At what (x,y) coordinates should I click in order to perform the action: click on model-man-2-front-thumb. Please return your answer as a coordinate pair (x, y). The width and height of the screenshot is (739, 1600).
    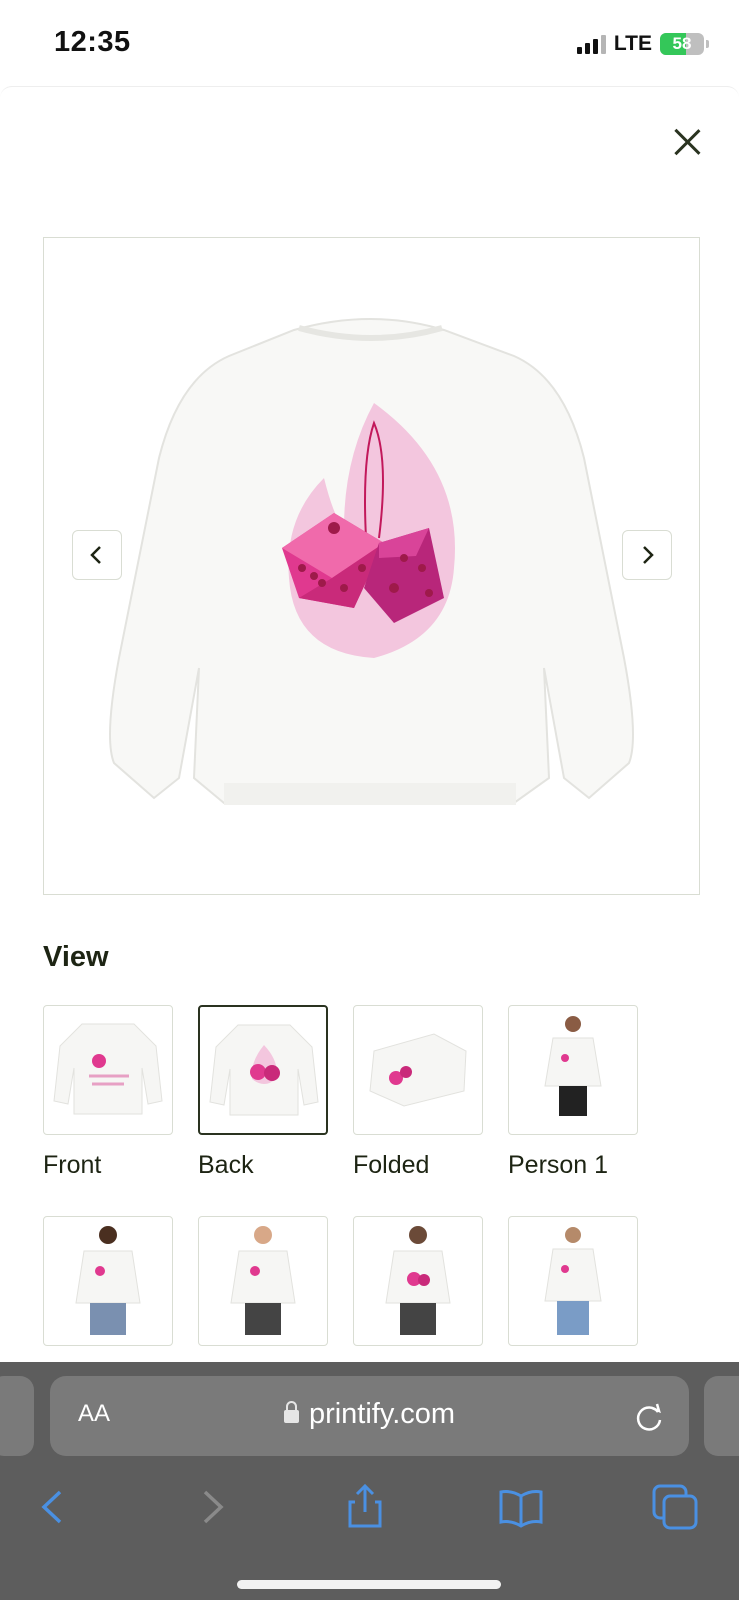
    Looking at the image, I should click on (263, 1280).